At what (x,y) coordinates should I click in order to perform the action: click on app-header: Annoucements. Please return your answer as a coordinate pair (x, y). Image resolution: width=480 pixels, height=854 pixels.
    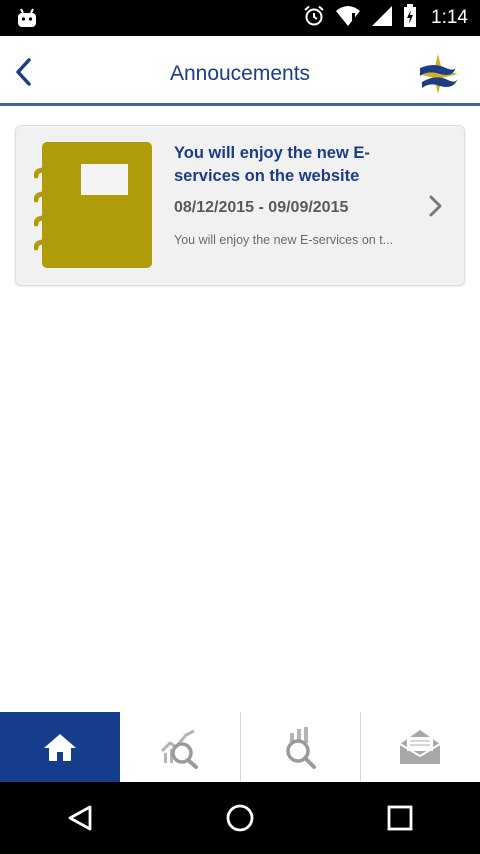
    Looking at the image, I should click on (240, 71).